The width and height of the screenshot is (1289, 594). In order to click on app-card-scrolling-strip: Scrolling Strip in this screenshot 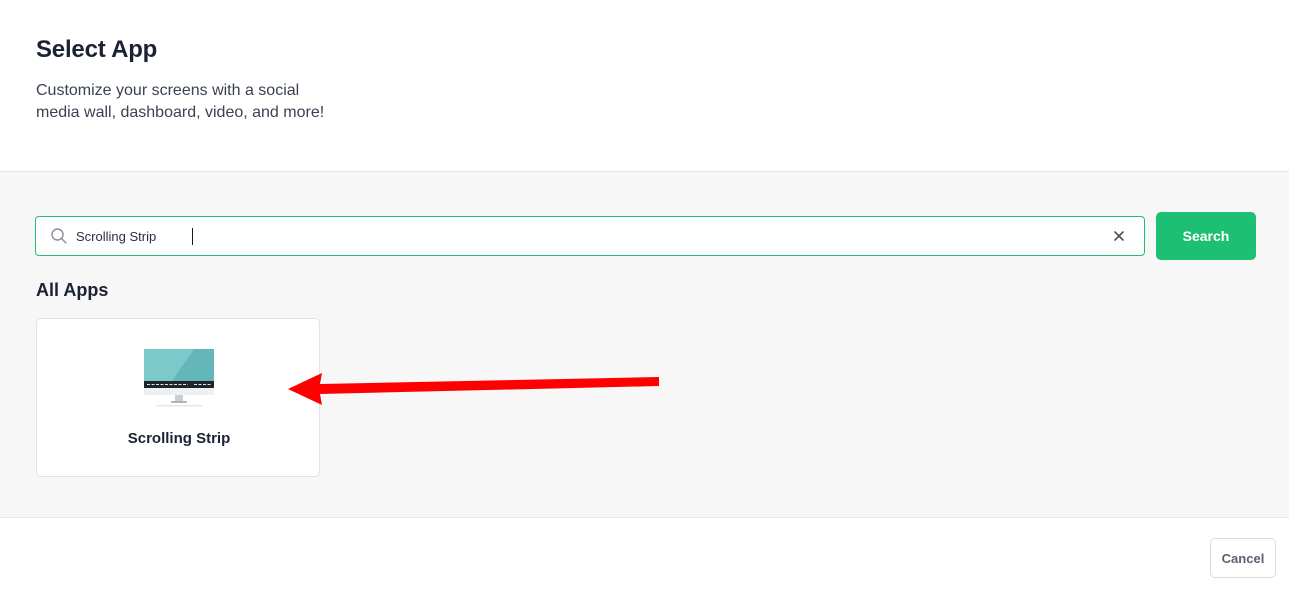, I will do `click(178, 397)`.